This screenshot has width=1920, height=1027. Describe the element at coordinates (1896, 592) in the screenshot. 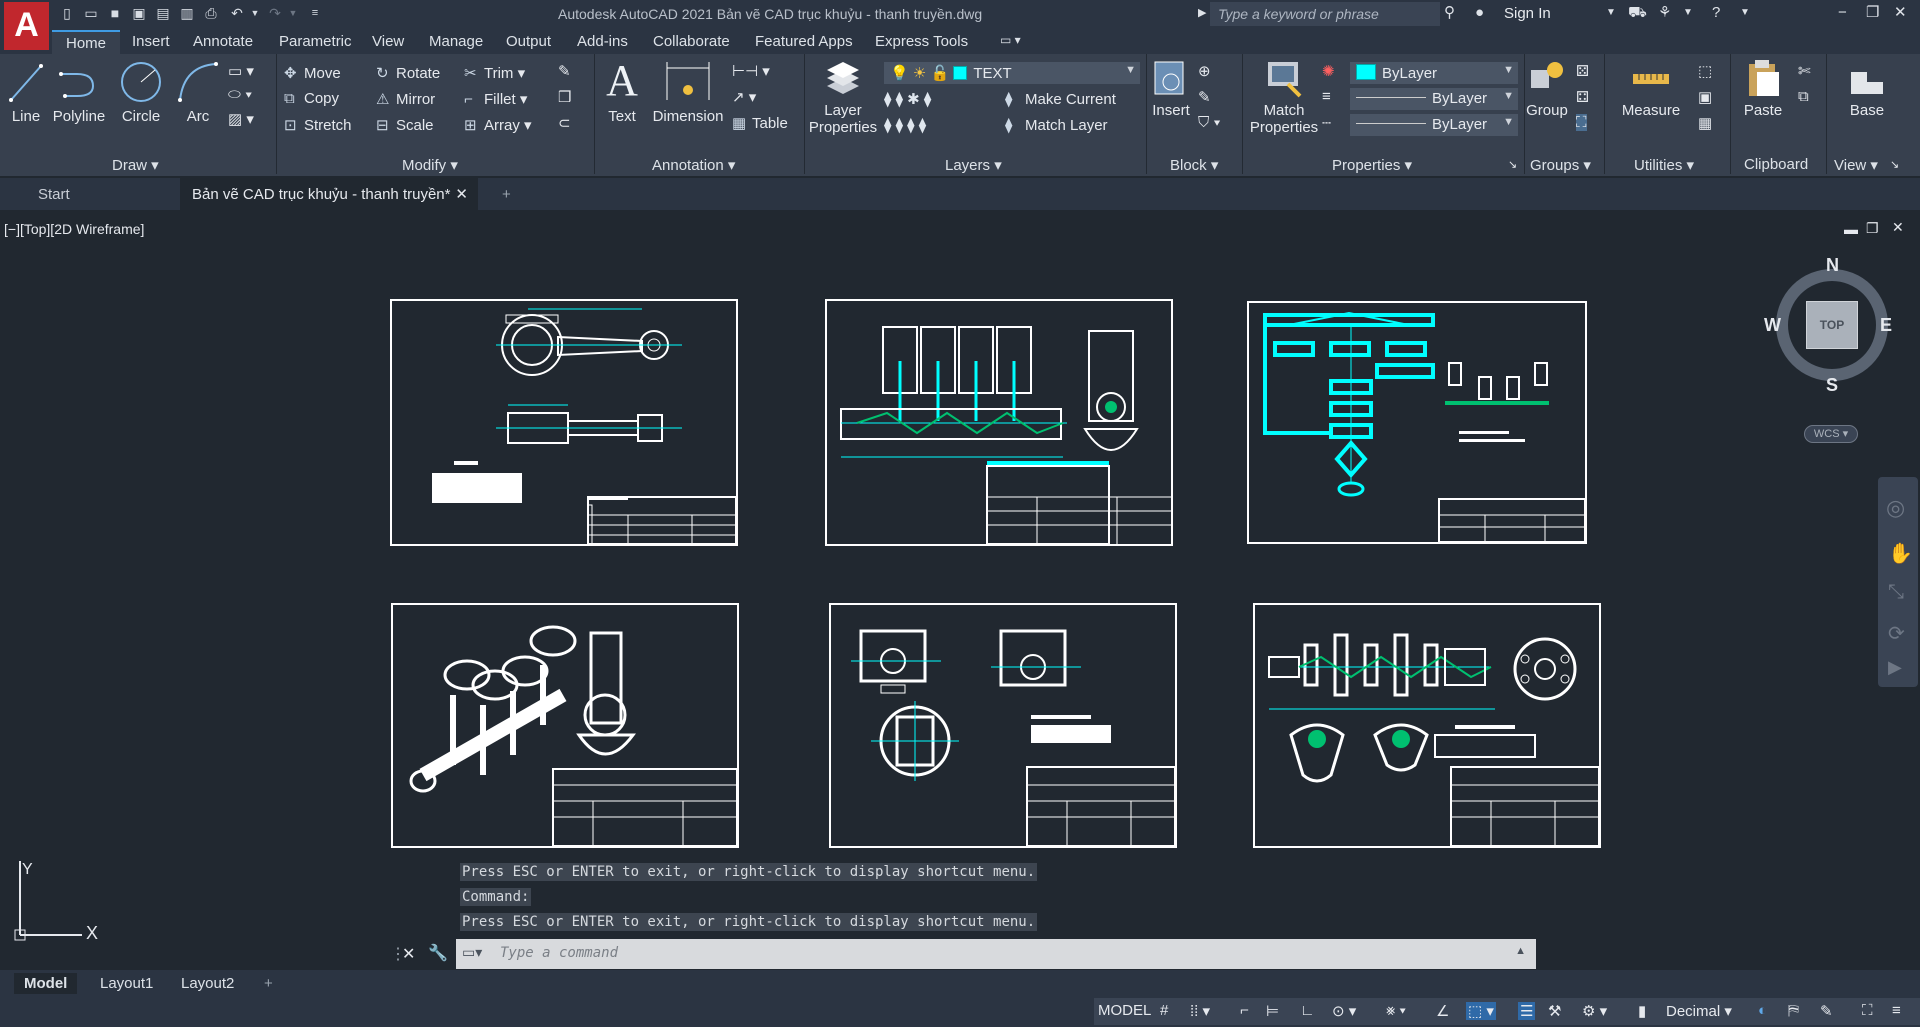

I see `zoom-extents-icon: ⤡` at that location.